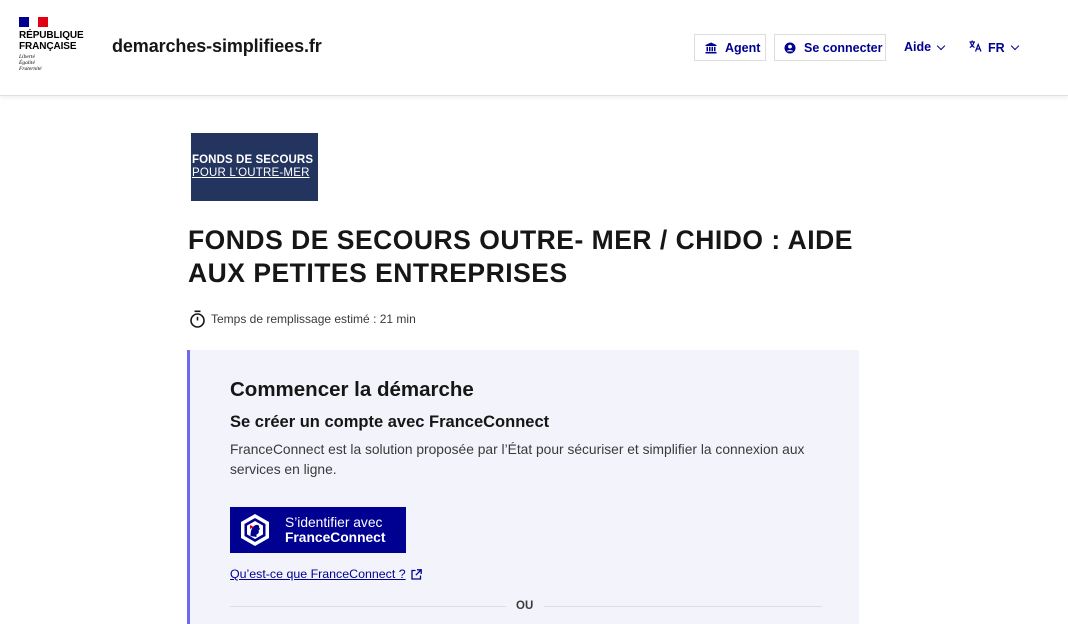  I want to click on estimated-time: Temps de remplissage estimé : 21 min, so click(302, 319).